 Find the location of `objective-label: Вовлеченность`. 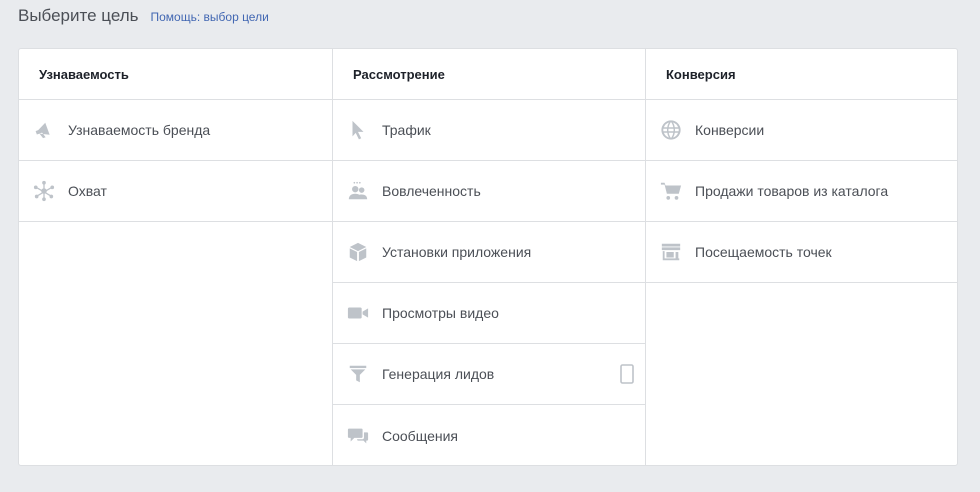

objective-label: Вовлеченность is located at coordinates (431, 191).